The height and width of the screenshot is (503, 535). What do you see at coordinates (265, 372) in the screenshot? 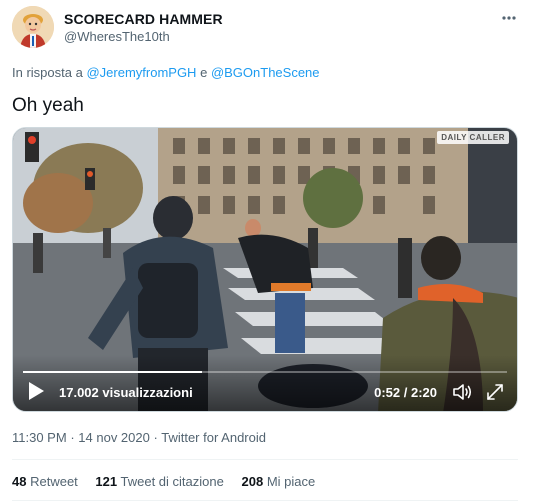
I see `video-progress-bar` at bounding box center [265, 372].